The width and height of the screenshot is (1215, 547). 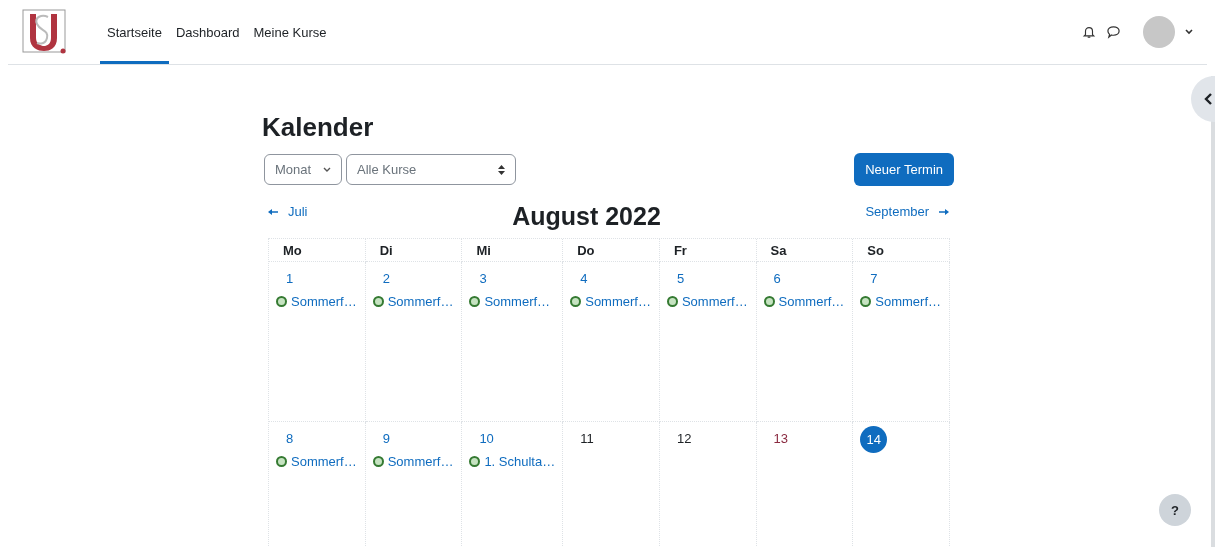 What do you see at coordinates (1113, 32) in the screenshot?
I see `chat-bubble-icon` at bounding box center [1113, 32].